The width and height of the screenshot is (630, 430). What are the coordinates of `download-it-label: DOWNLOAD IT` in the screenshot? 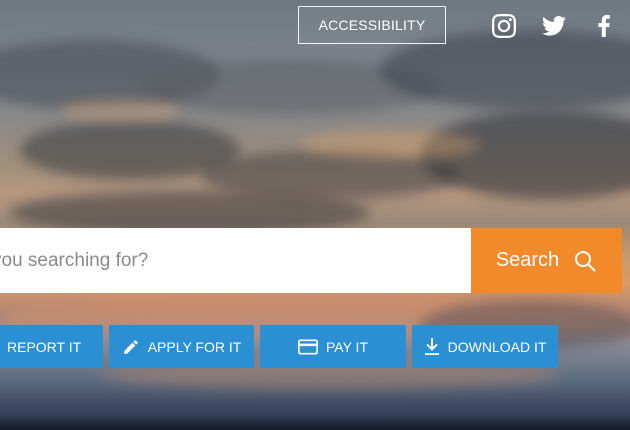 It's located at (497, 346).